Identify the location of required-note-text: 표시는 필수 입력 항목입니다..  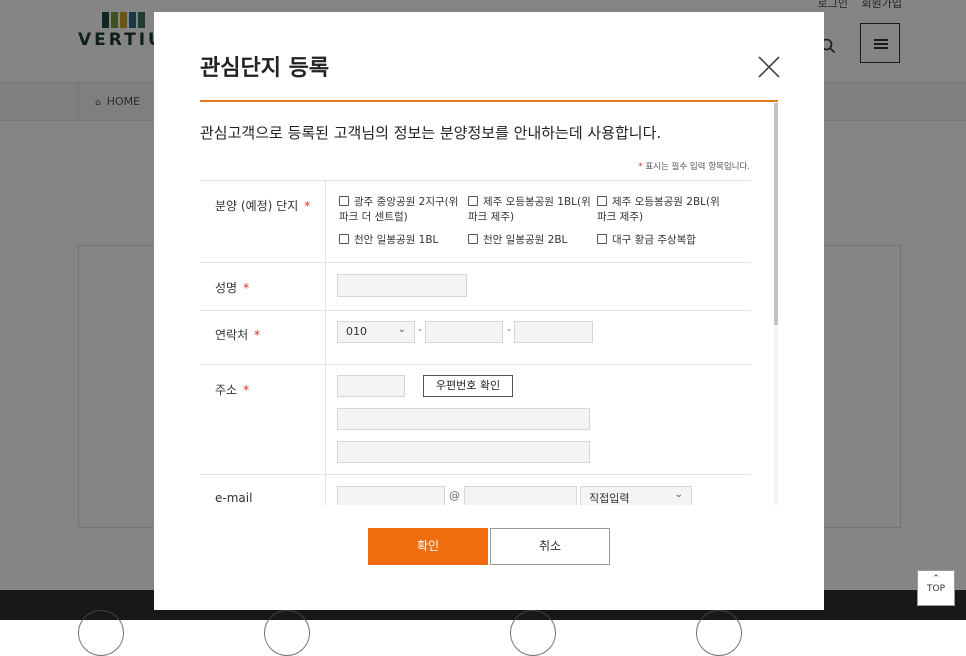
(697, 167).